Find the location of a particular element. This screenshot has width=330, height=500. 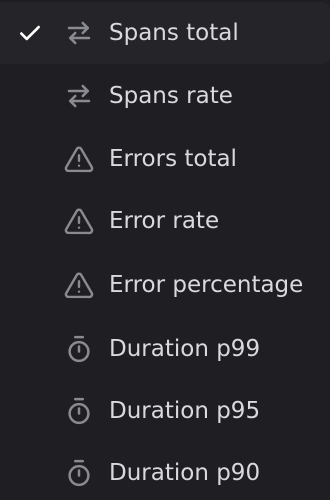

menu-item-error-percentage: Error percentage is located at coordinates (165, 285).